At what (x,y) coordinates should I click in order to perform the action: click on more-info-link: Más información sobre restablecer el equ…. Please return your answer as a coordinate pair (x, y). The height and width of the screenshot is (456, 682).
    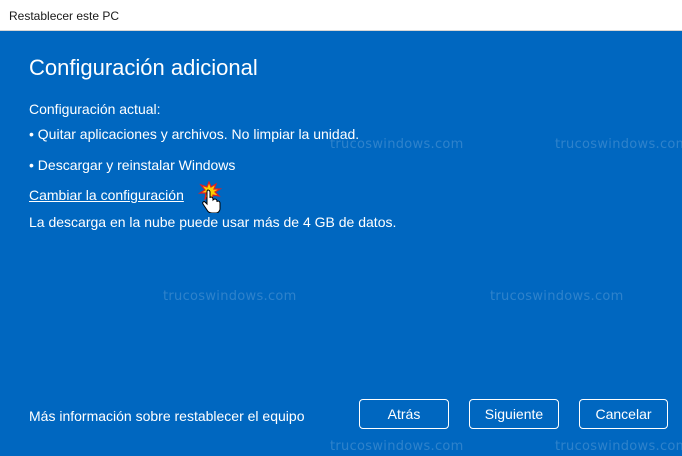
    Looking at the image, I should click on (166, 416).